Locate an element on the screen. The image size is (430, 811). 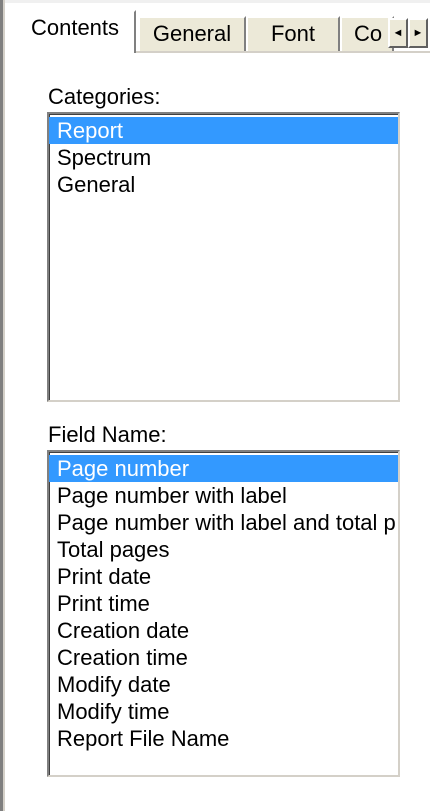
list-item: Creation date is located at coordinates (223, 630).